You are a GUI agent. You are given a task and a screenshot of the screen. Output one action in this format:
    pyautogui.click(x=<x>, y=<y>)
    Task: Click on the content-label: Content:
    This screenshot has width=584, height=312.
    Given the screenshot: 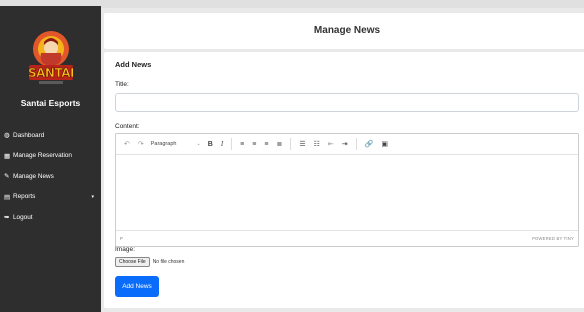 What is the action you would take?
    pyautogui.click(x=127, y=126)
    